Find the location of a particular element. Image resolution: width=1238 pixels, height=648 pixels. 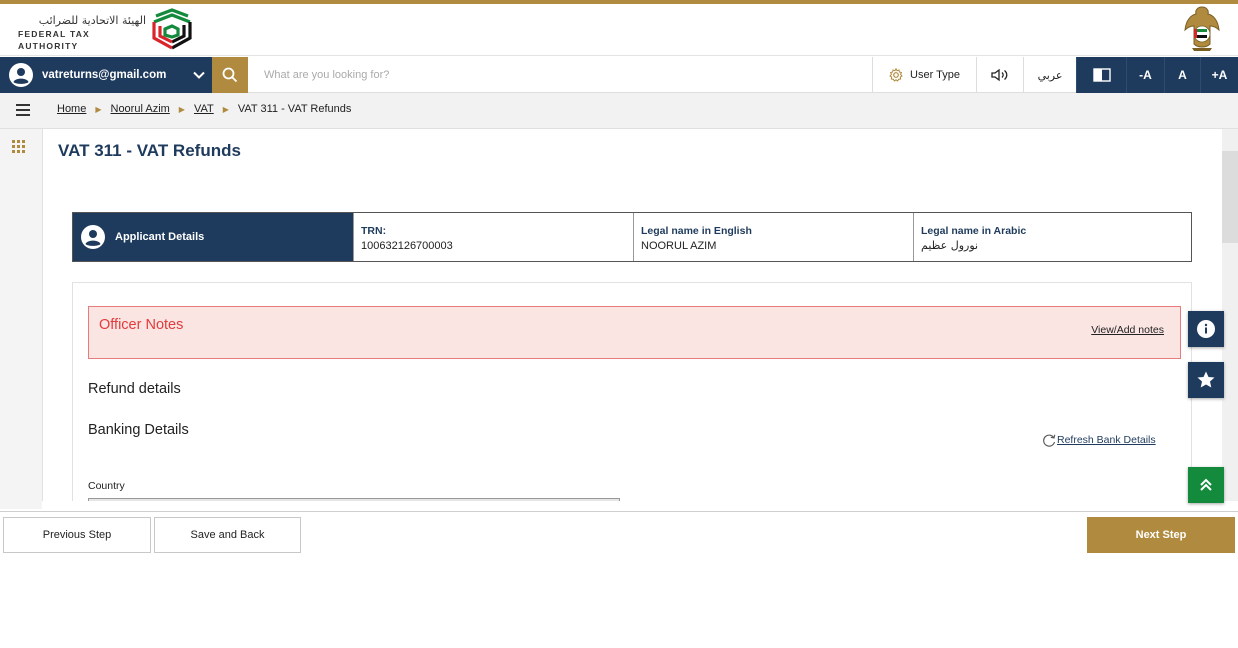

legal-name-english-label: Legal name in English is located at coordinates (696, 231).